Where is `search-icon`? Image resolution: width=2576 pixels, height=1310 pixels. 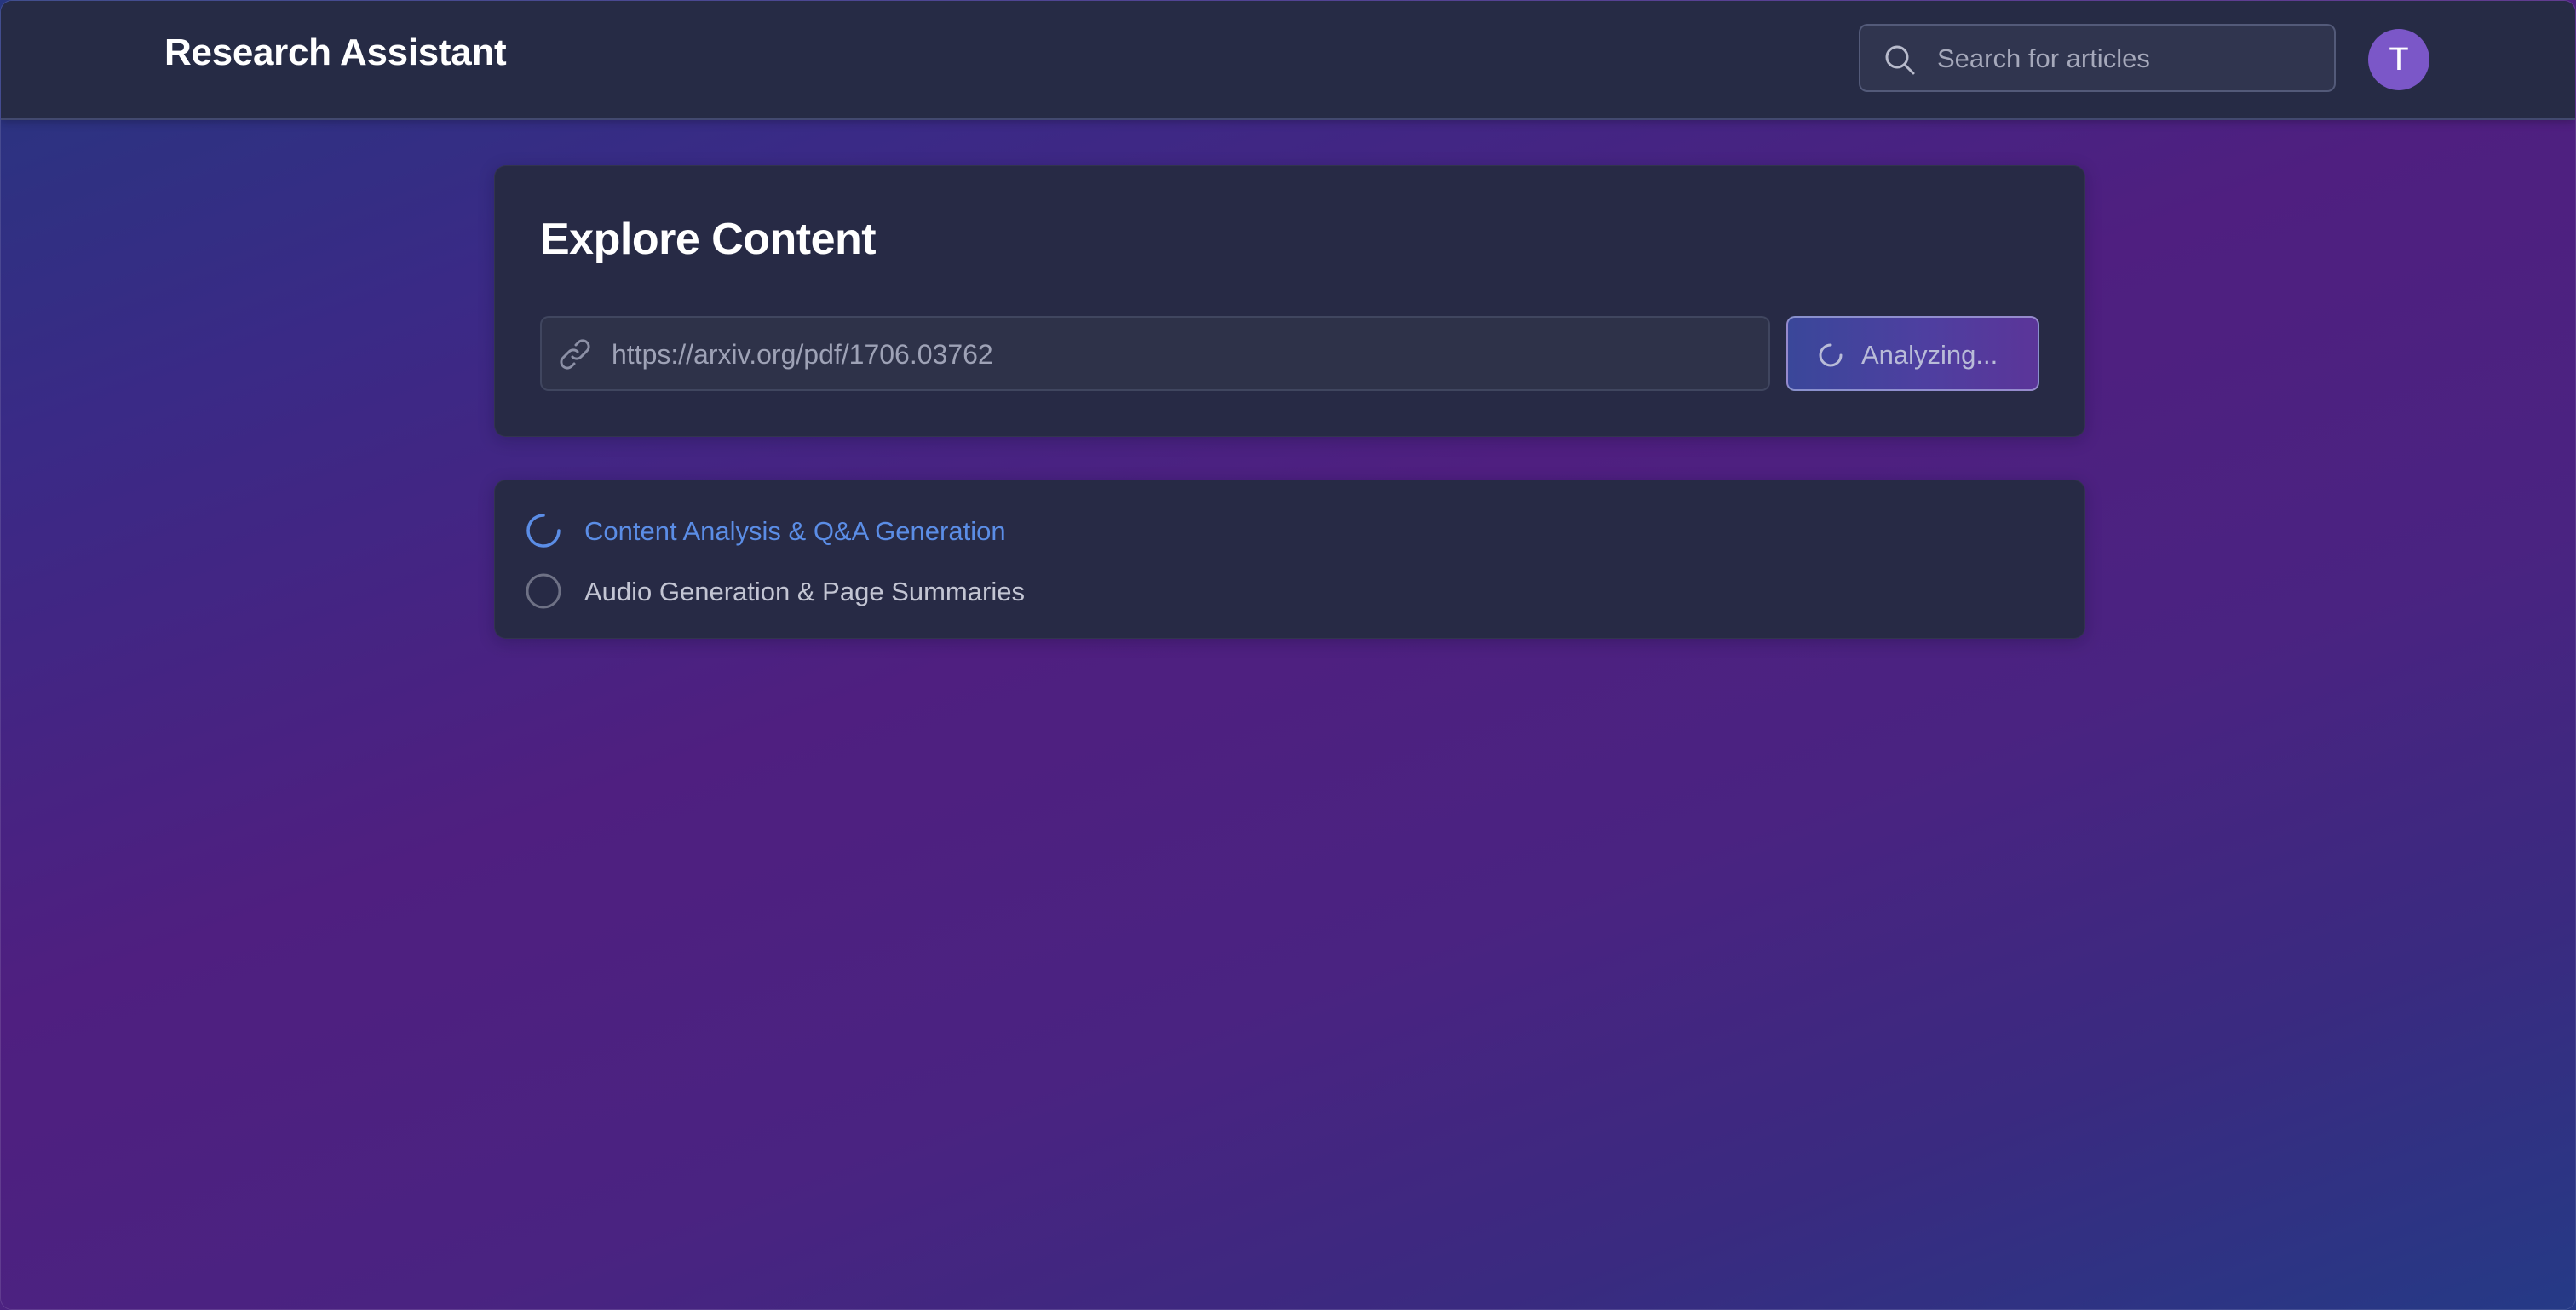 search-icon is located at coordinates (1900, 60).